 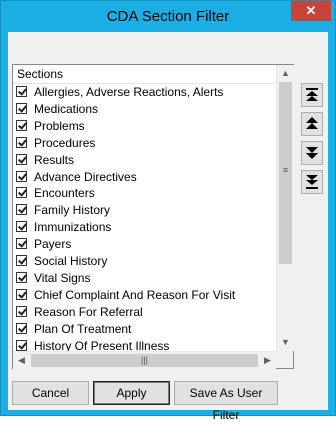 I want to click on list-item: Payers, so click(x=144, y=244).